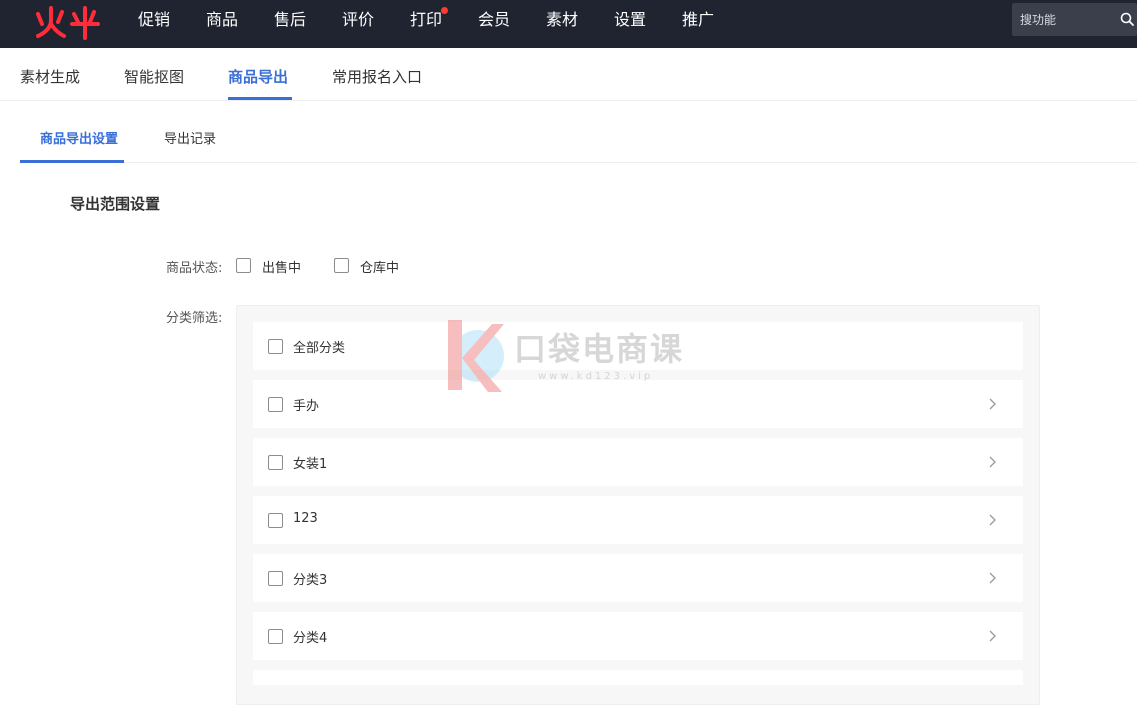 The image size is (1137, 710). Describe the element at coordinates (1127, 19) in the screenshot. I see `search-icon` at that location.